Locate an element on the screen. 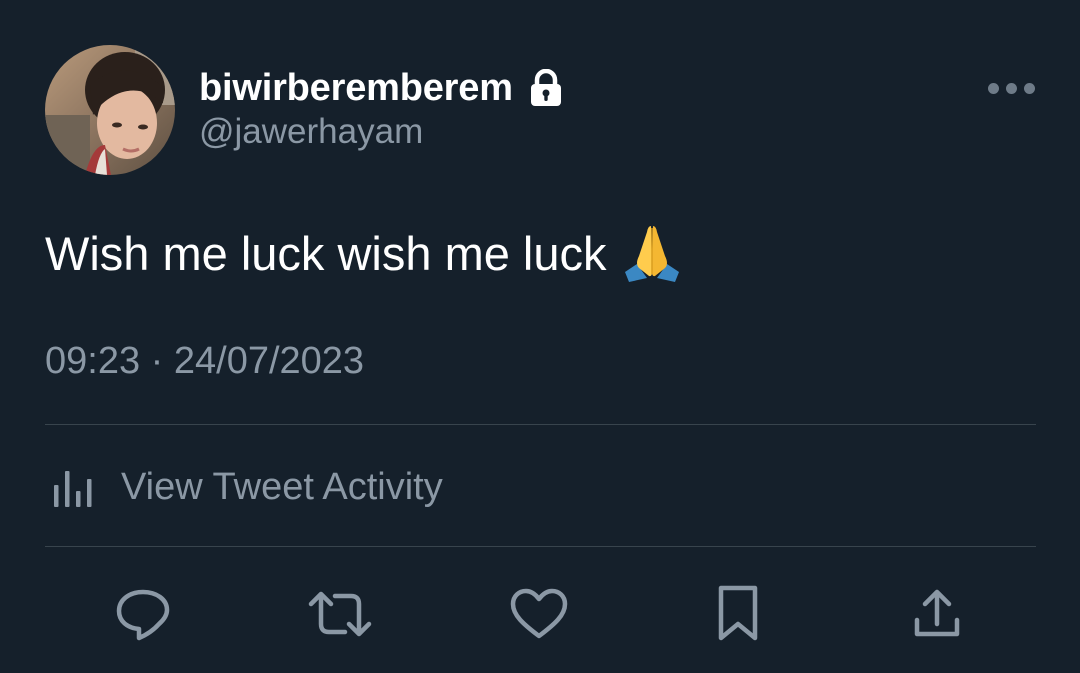  like-button is located at coordinates (539, 614).